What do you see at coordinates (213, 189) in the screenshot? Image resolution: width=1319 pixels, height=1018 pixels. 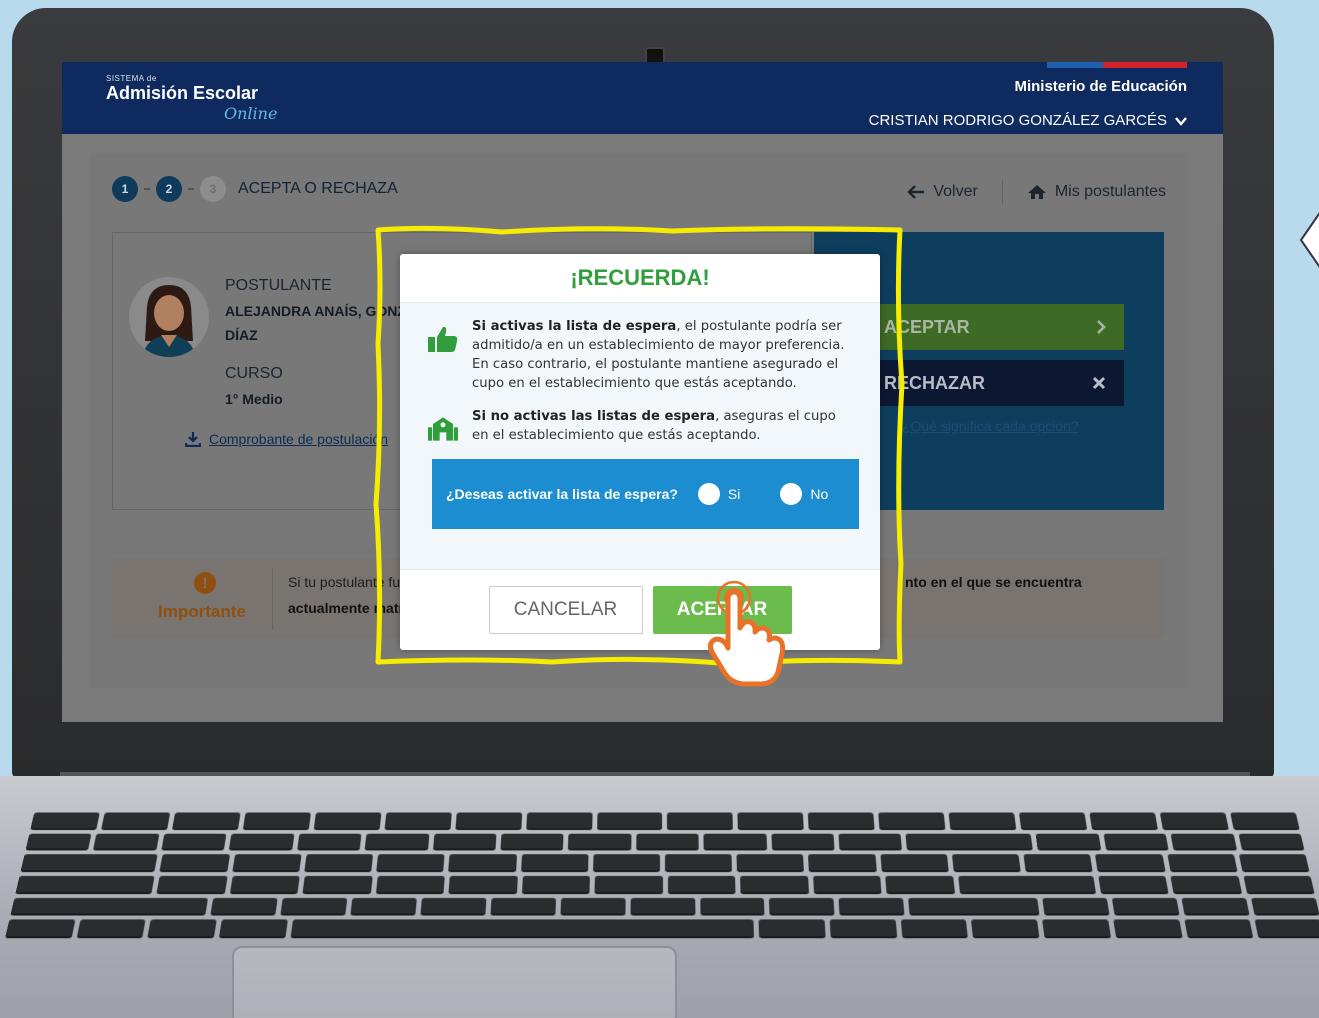 I see `step-3: 3` at bounding box center [213, 189].